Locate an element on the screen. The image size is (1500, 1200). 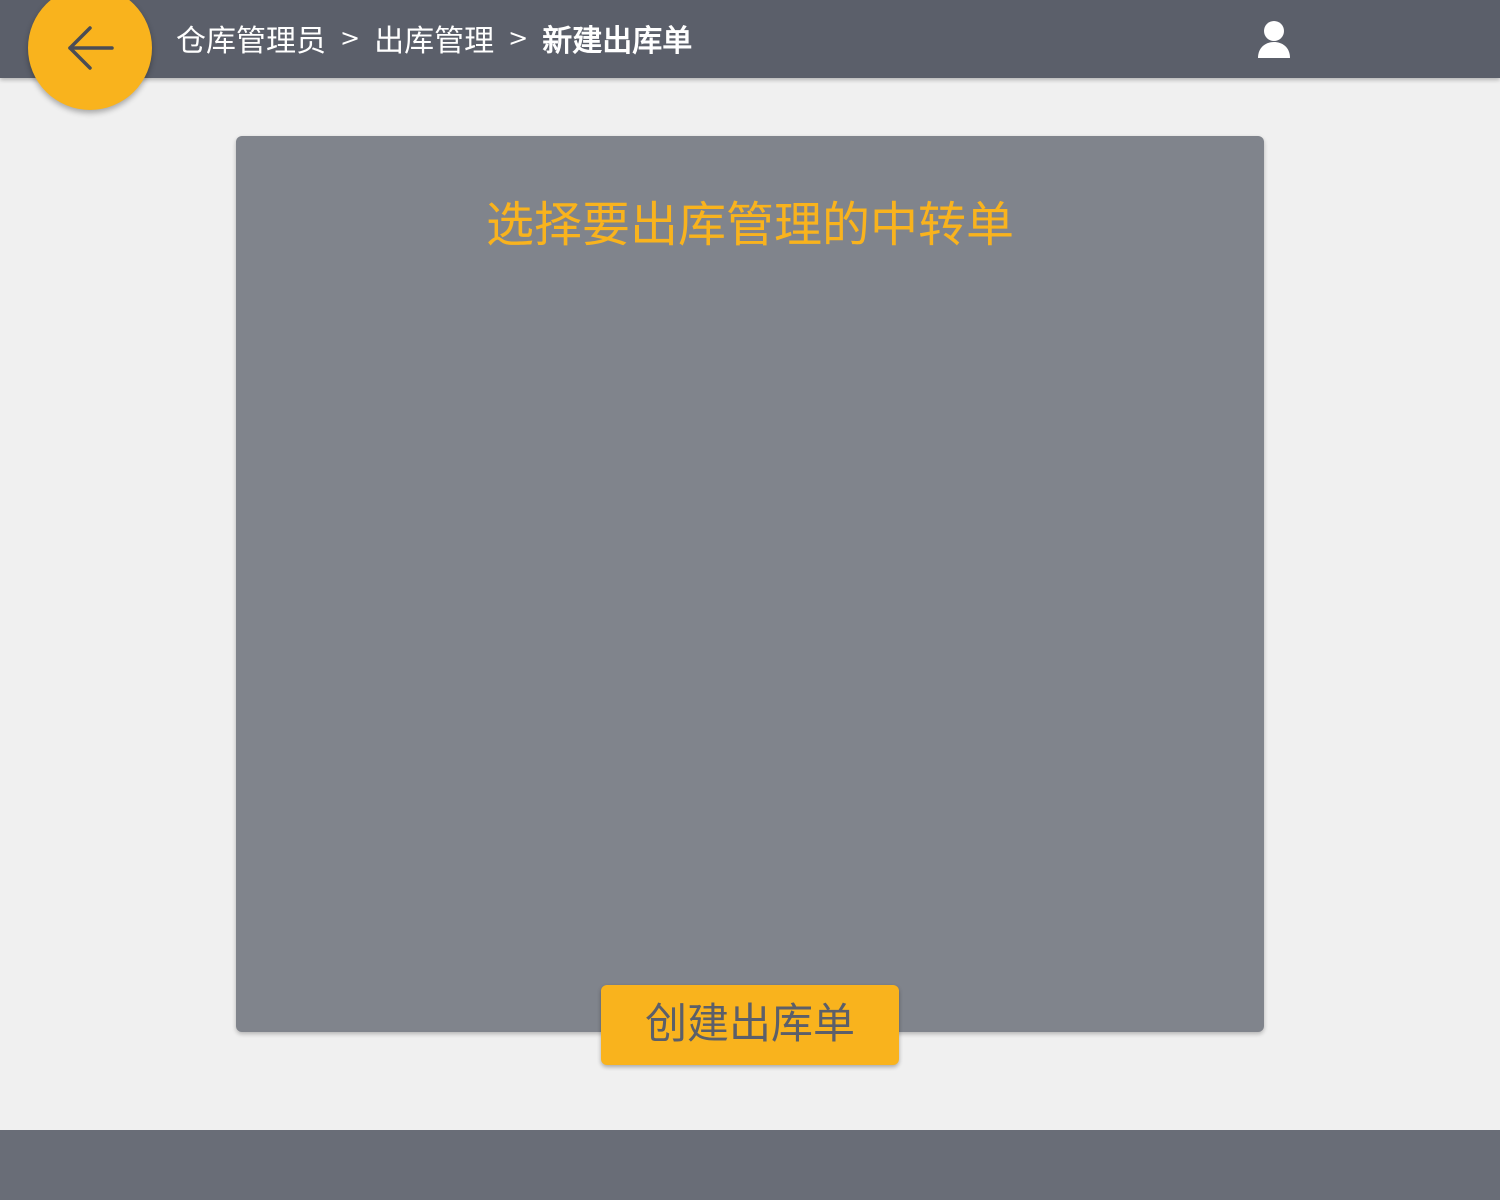
back-button is located at coordinates (90, 55).